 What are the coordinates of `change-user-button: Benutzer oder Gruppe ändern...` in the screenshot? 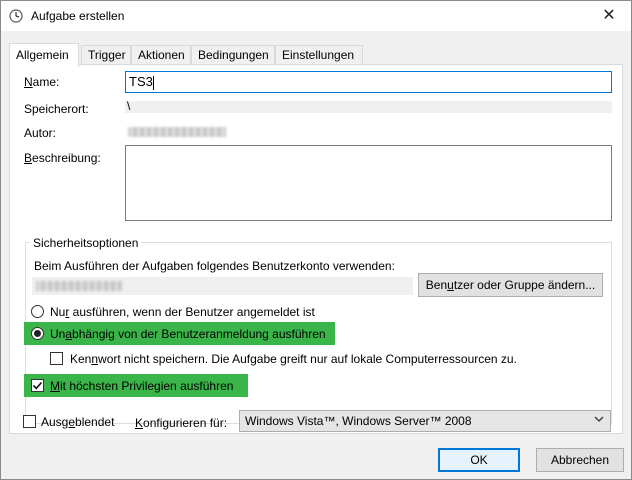 It's located at (510, 285).